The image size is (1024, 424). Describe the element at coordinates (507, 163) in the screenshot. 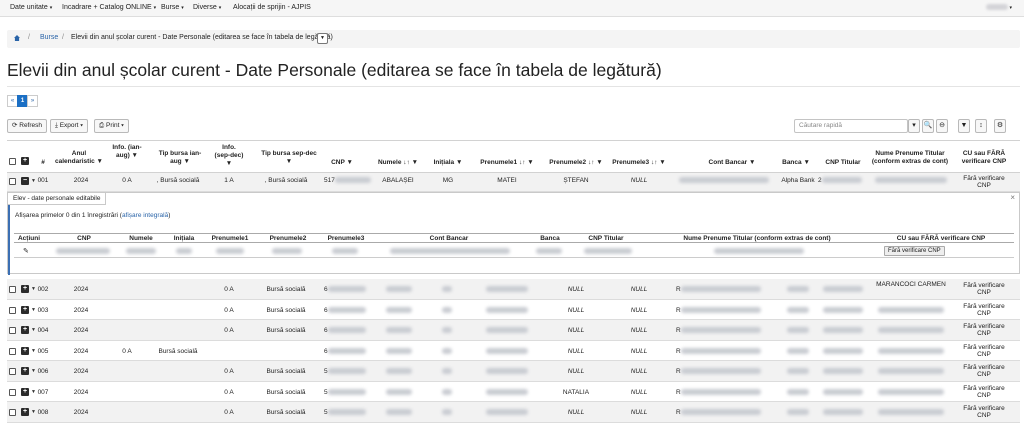

I see `header-pren1: Prenumele1 ↓↑ ▼` at that location.